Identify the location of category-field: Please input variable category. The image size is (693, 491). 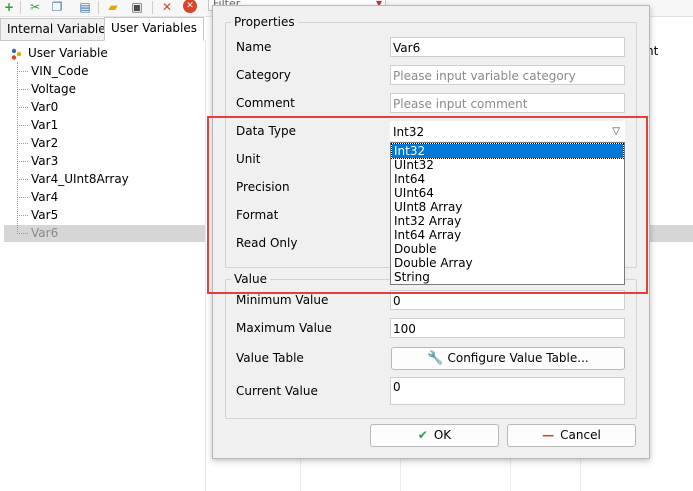
(507, 75).